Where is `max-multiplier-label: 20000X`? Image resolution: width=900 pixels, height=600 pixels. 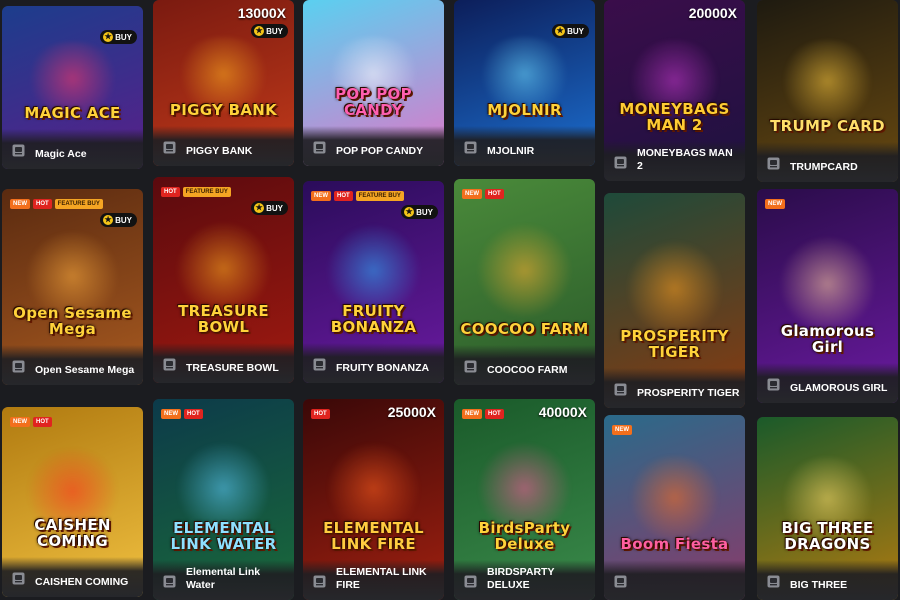 max-multiplier-label: 20000X is located at coordinates (712, 13).